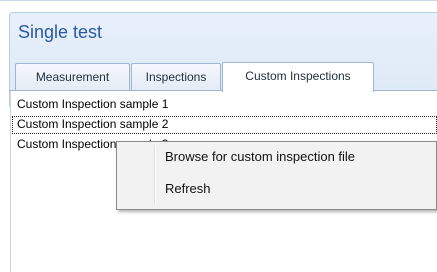 This screenshot has height=272, width=437. What do you see at coordinates (176, 77) in the screenshot?
I see `tab-inspections: Inspections` at bounding box center [176, 77].